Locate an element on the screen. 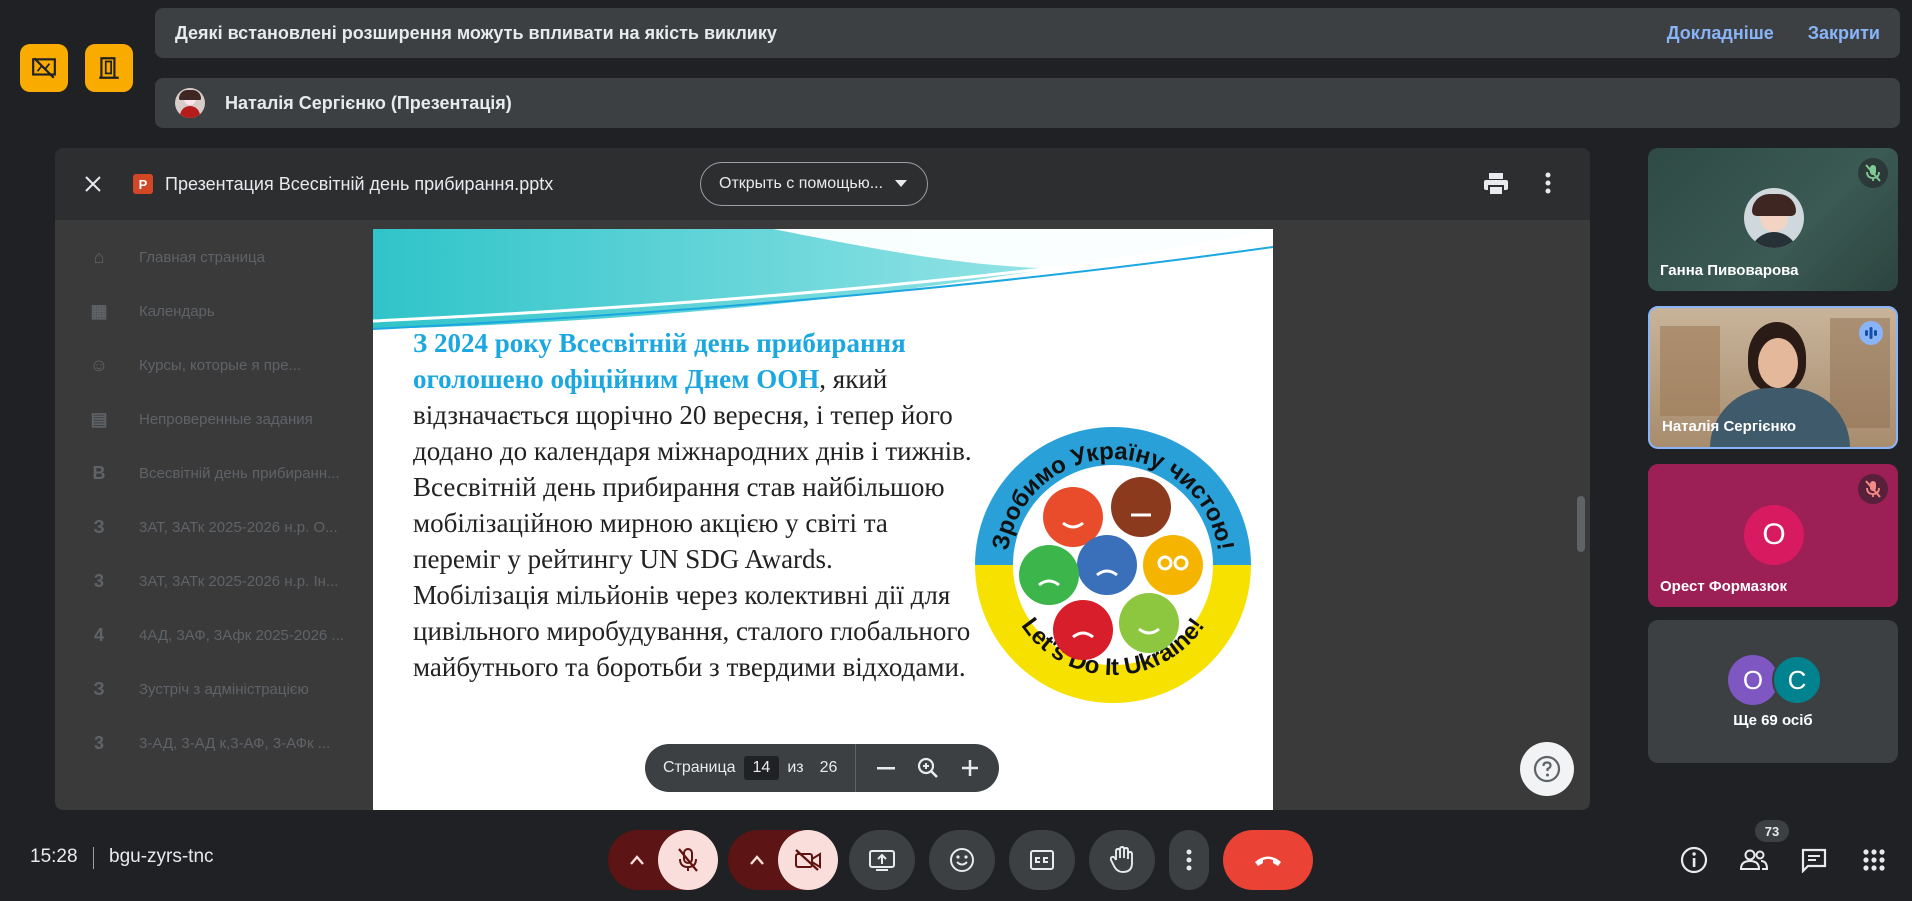 This screenshot has width=1912, height=901. learn-more-link: Докладніше is located at coordinates (1720, 33).